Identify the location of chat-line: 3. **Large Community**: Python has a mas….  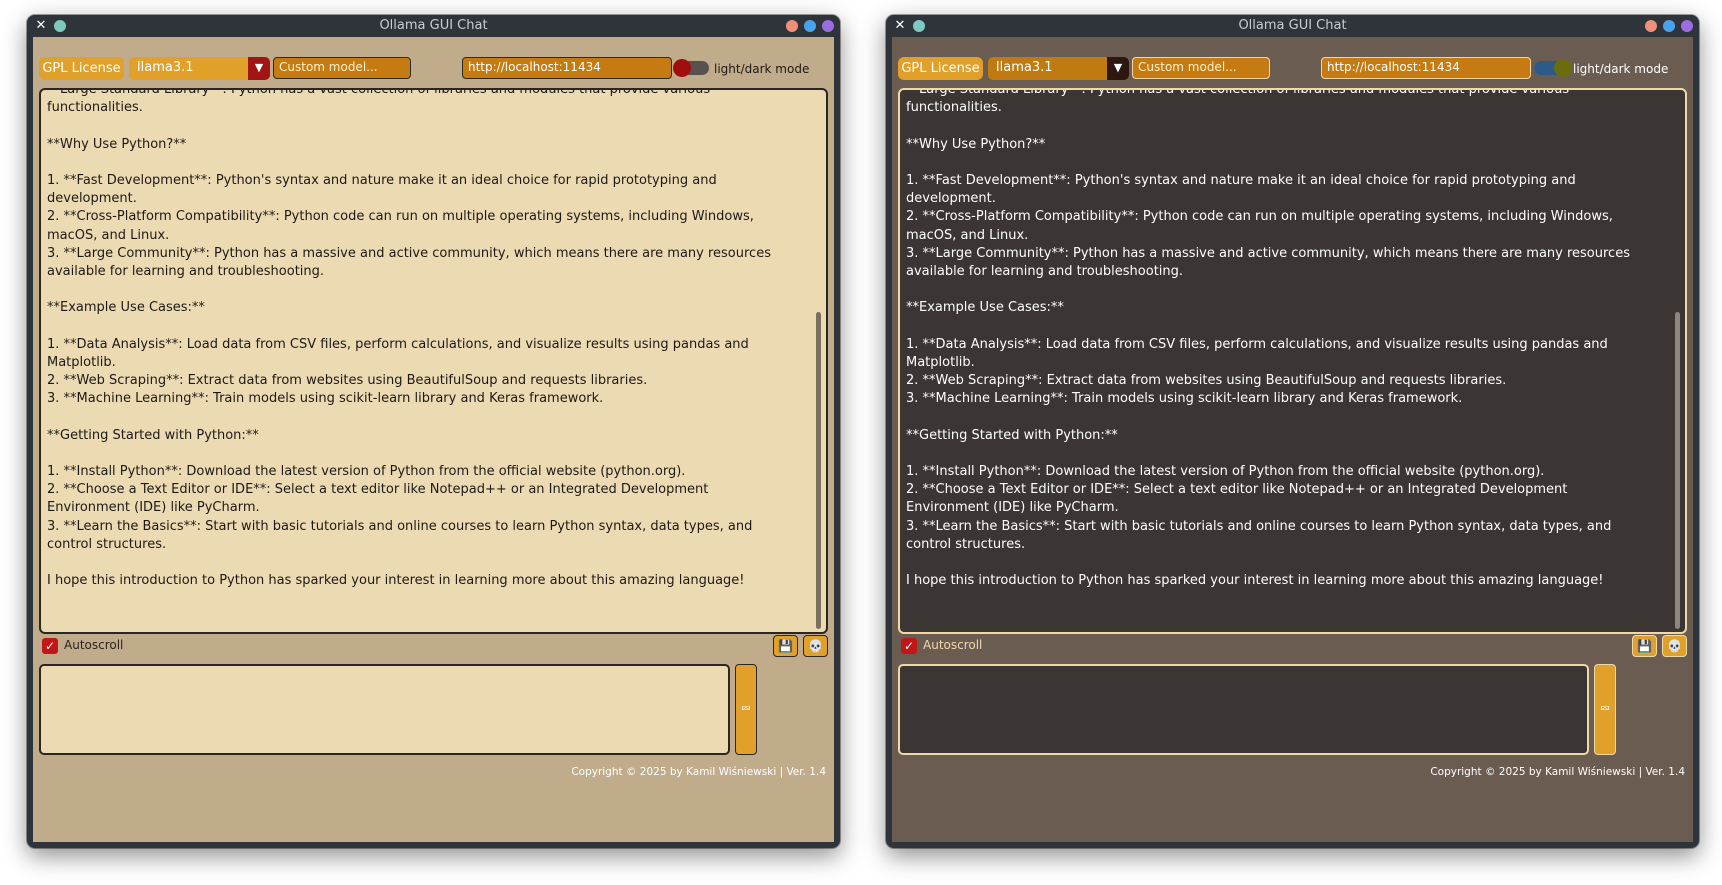
(409, 253).